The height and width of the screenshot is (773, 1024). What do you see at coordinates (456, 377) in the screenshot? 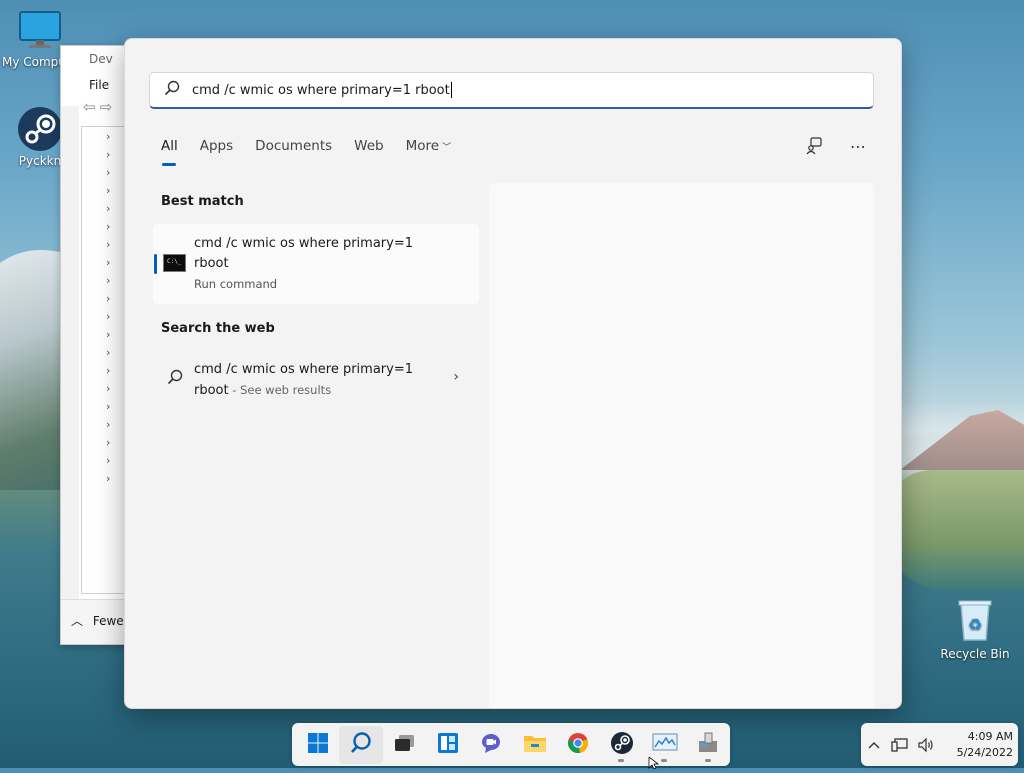
I see `chevron-right-icon: ›` at bounding box center [456, 377].